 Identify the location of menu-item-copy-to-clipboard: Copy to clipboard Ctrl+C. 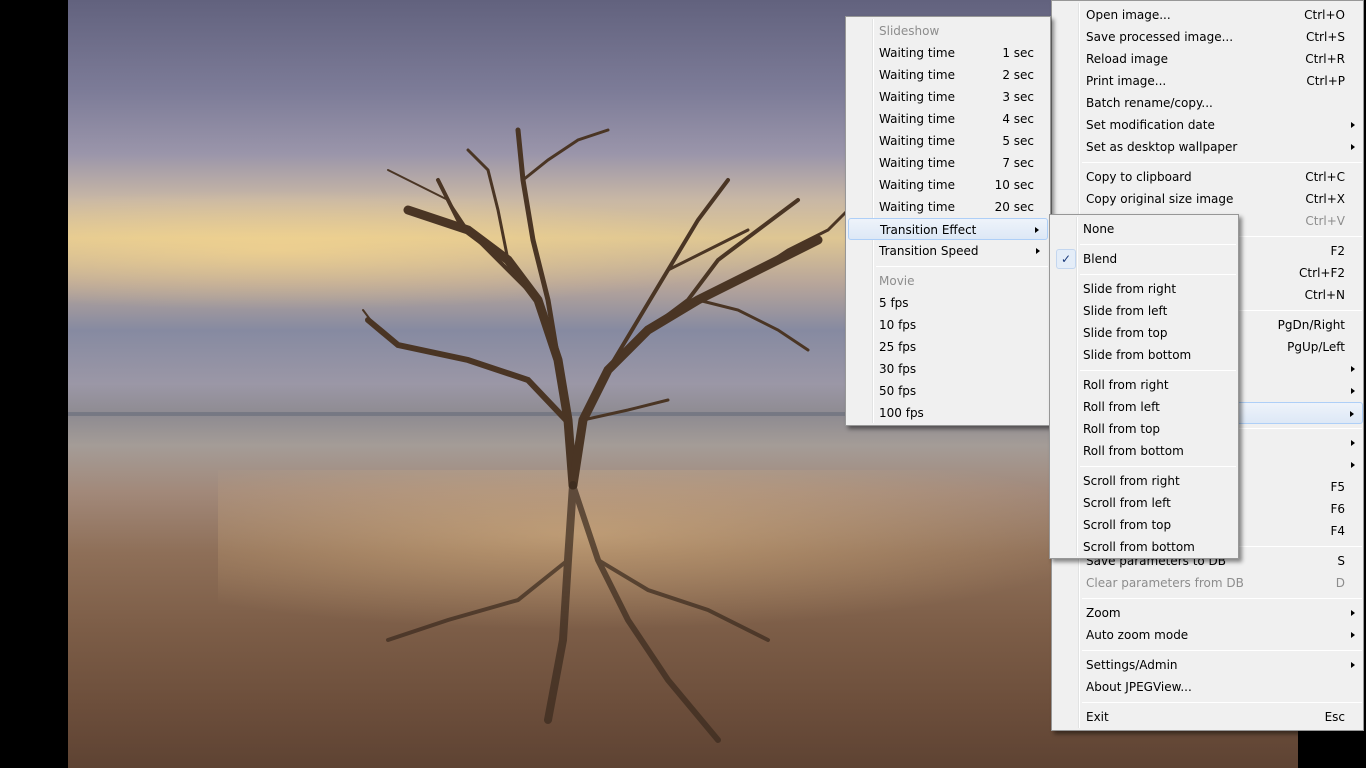
(1208, 177).